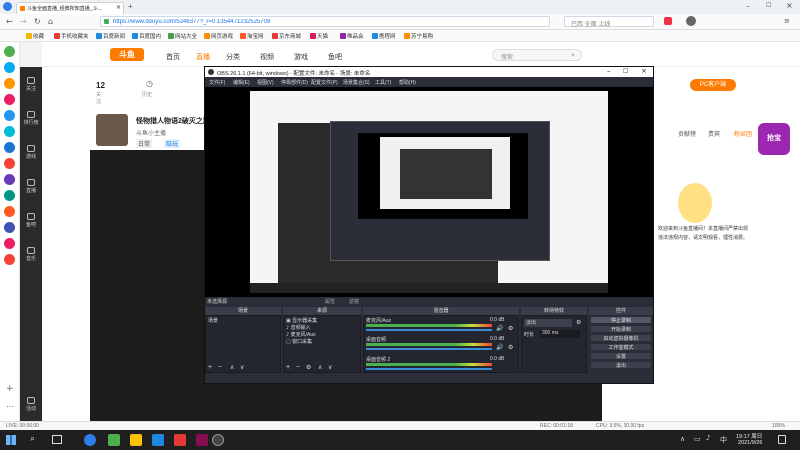 This screenshot has width=800, height=450. What do you see at coordinates (298, 367) in the screenshot?
I see `source-remove-button: −` at bounding box center [298, 367].